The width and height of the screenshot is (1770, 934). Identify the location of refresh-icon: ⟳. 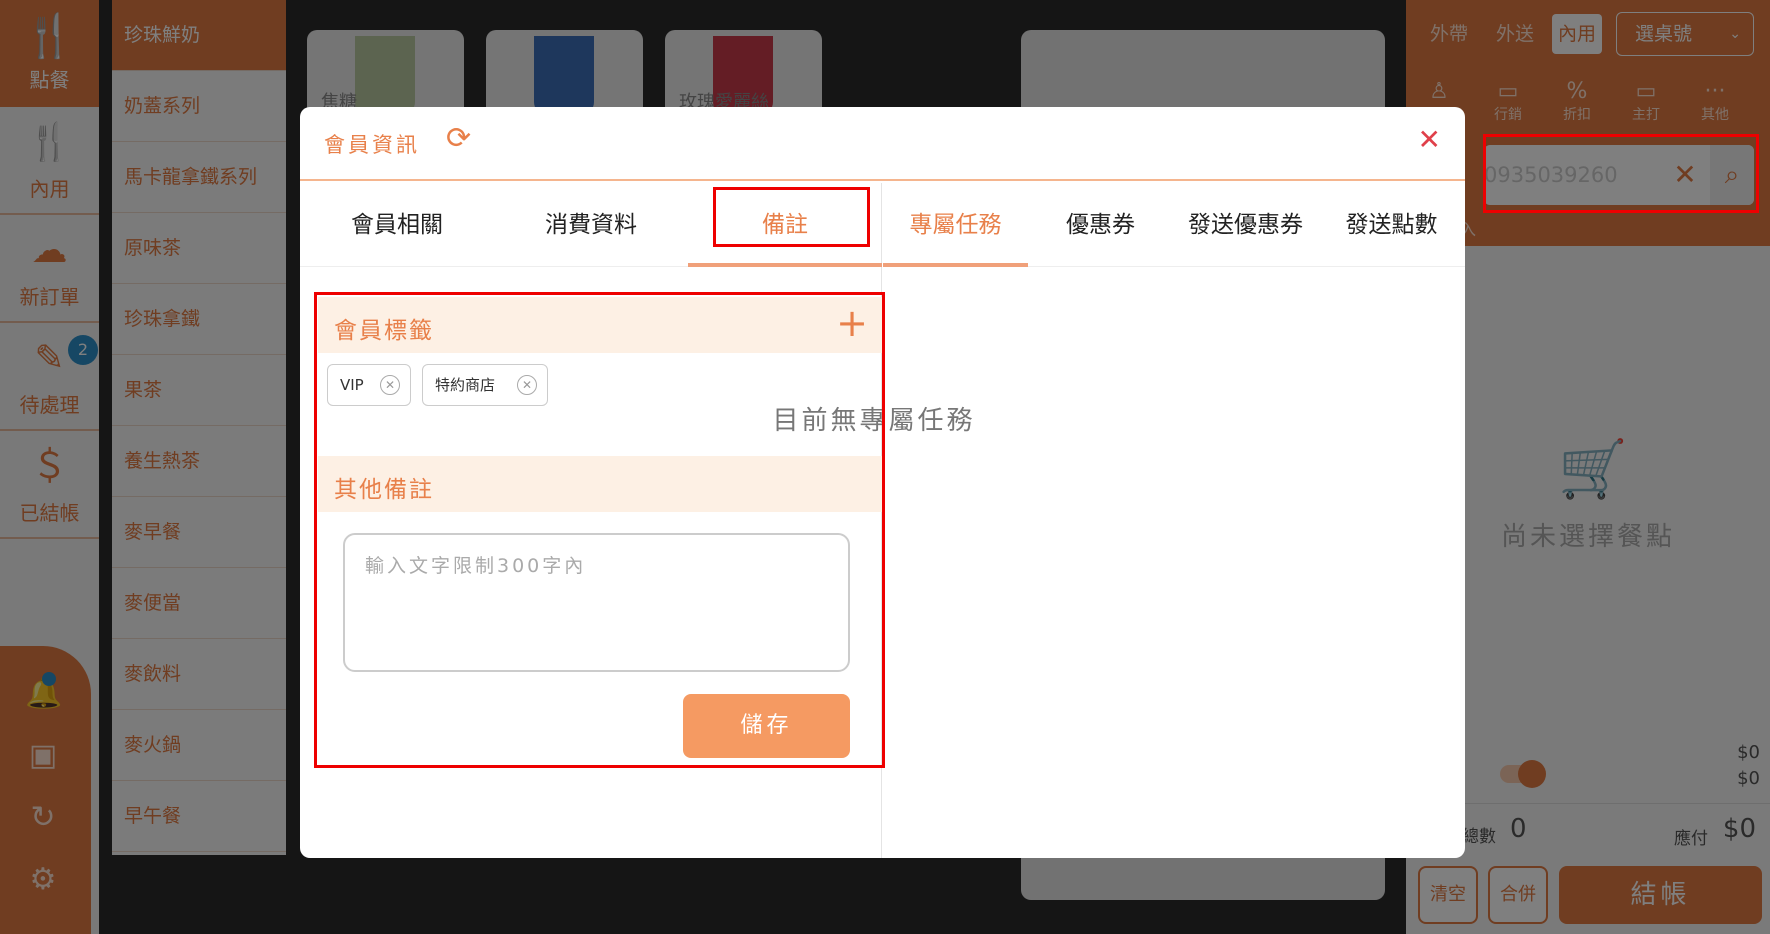
(458, 138).